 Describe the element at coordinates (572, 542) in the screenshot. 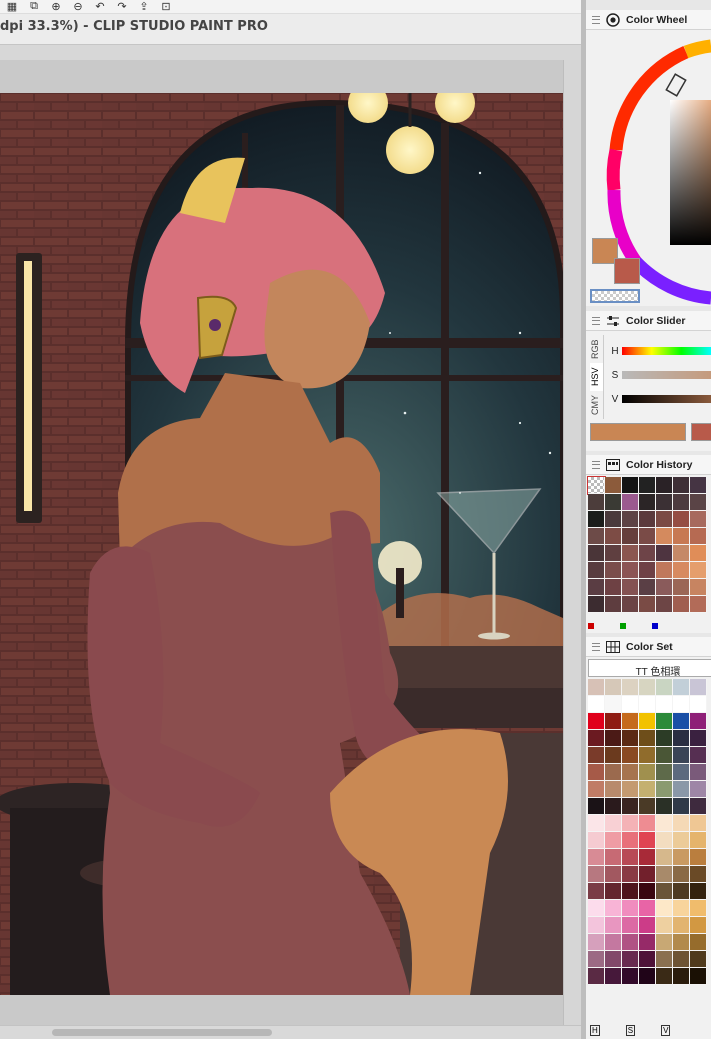

I see `vertical-scrollbar` at that location.